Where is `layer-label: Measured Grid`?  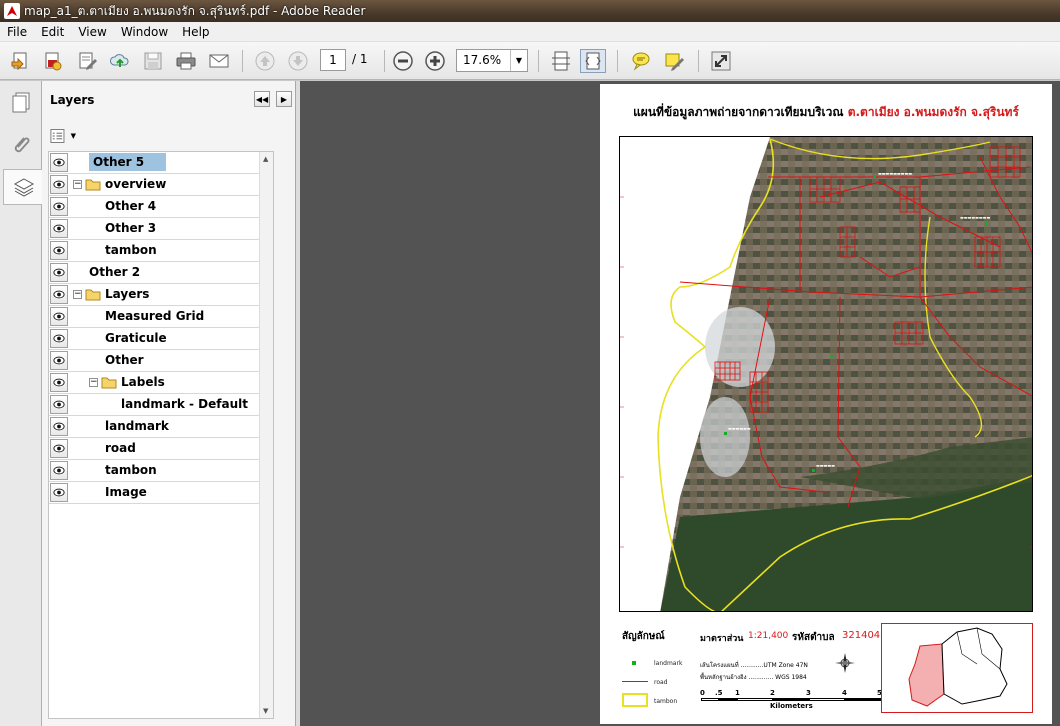
layer-label: Measured Grid is located at coordinates (155, 316).